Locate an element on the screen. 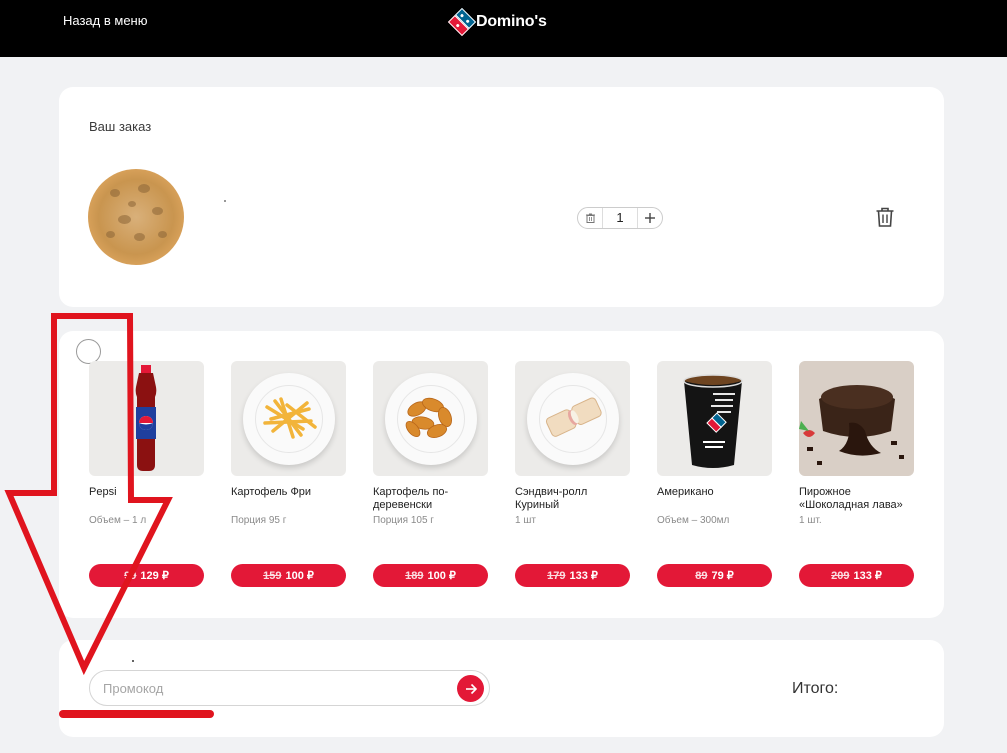 The height and width of the screenshot is (753, 1007). small-trash-icon is located at coordinates (590, 218).